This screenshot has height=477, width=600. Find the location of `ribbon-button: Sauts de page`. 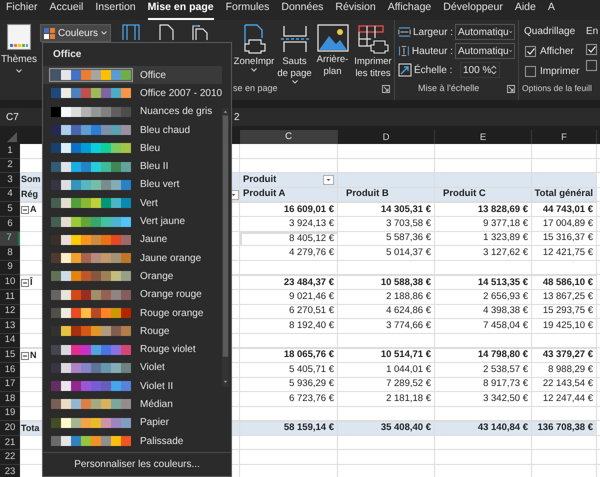

ribbon-button: Sauts de page is located at coordinates (294, 54).